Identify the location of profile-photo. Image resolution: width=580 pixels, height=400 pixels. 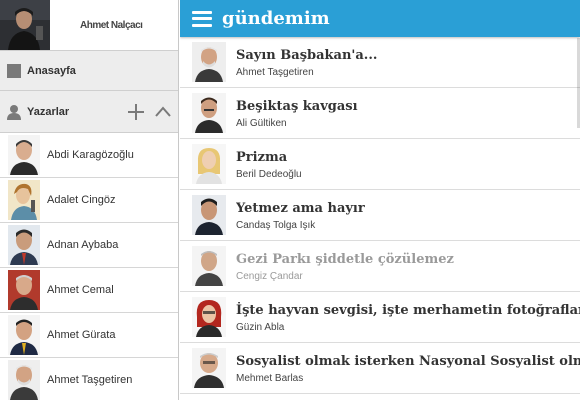
(25, 25).